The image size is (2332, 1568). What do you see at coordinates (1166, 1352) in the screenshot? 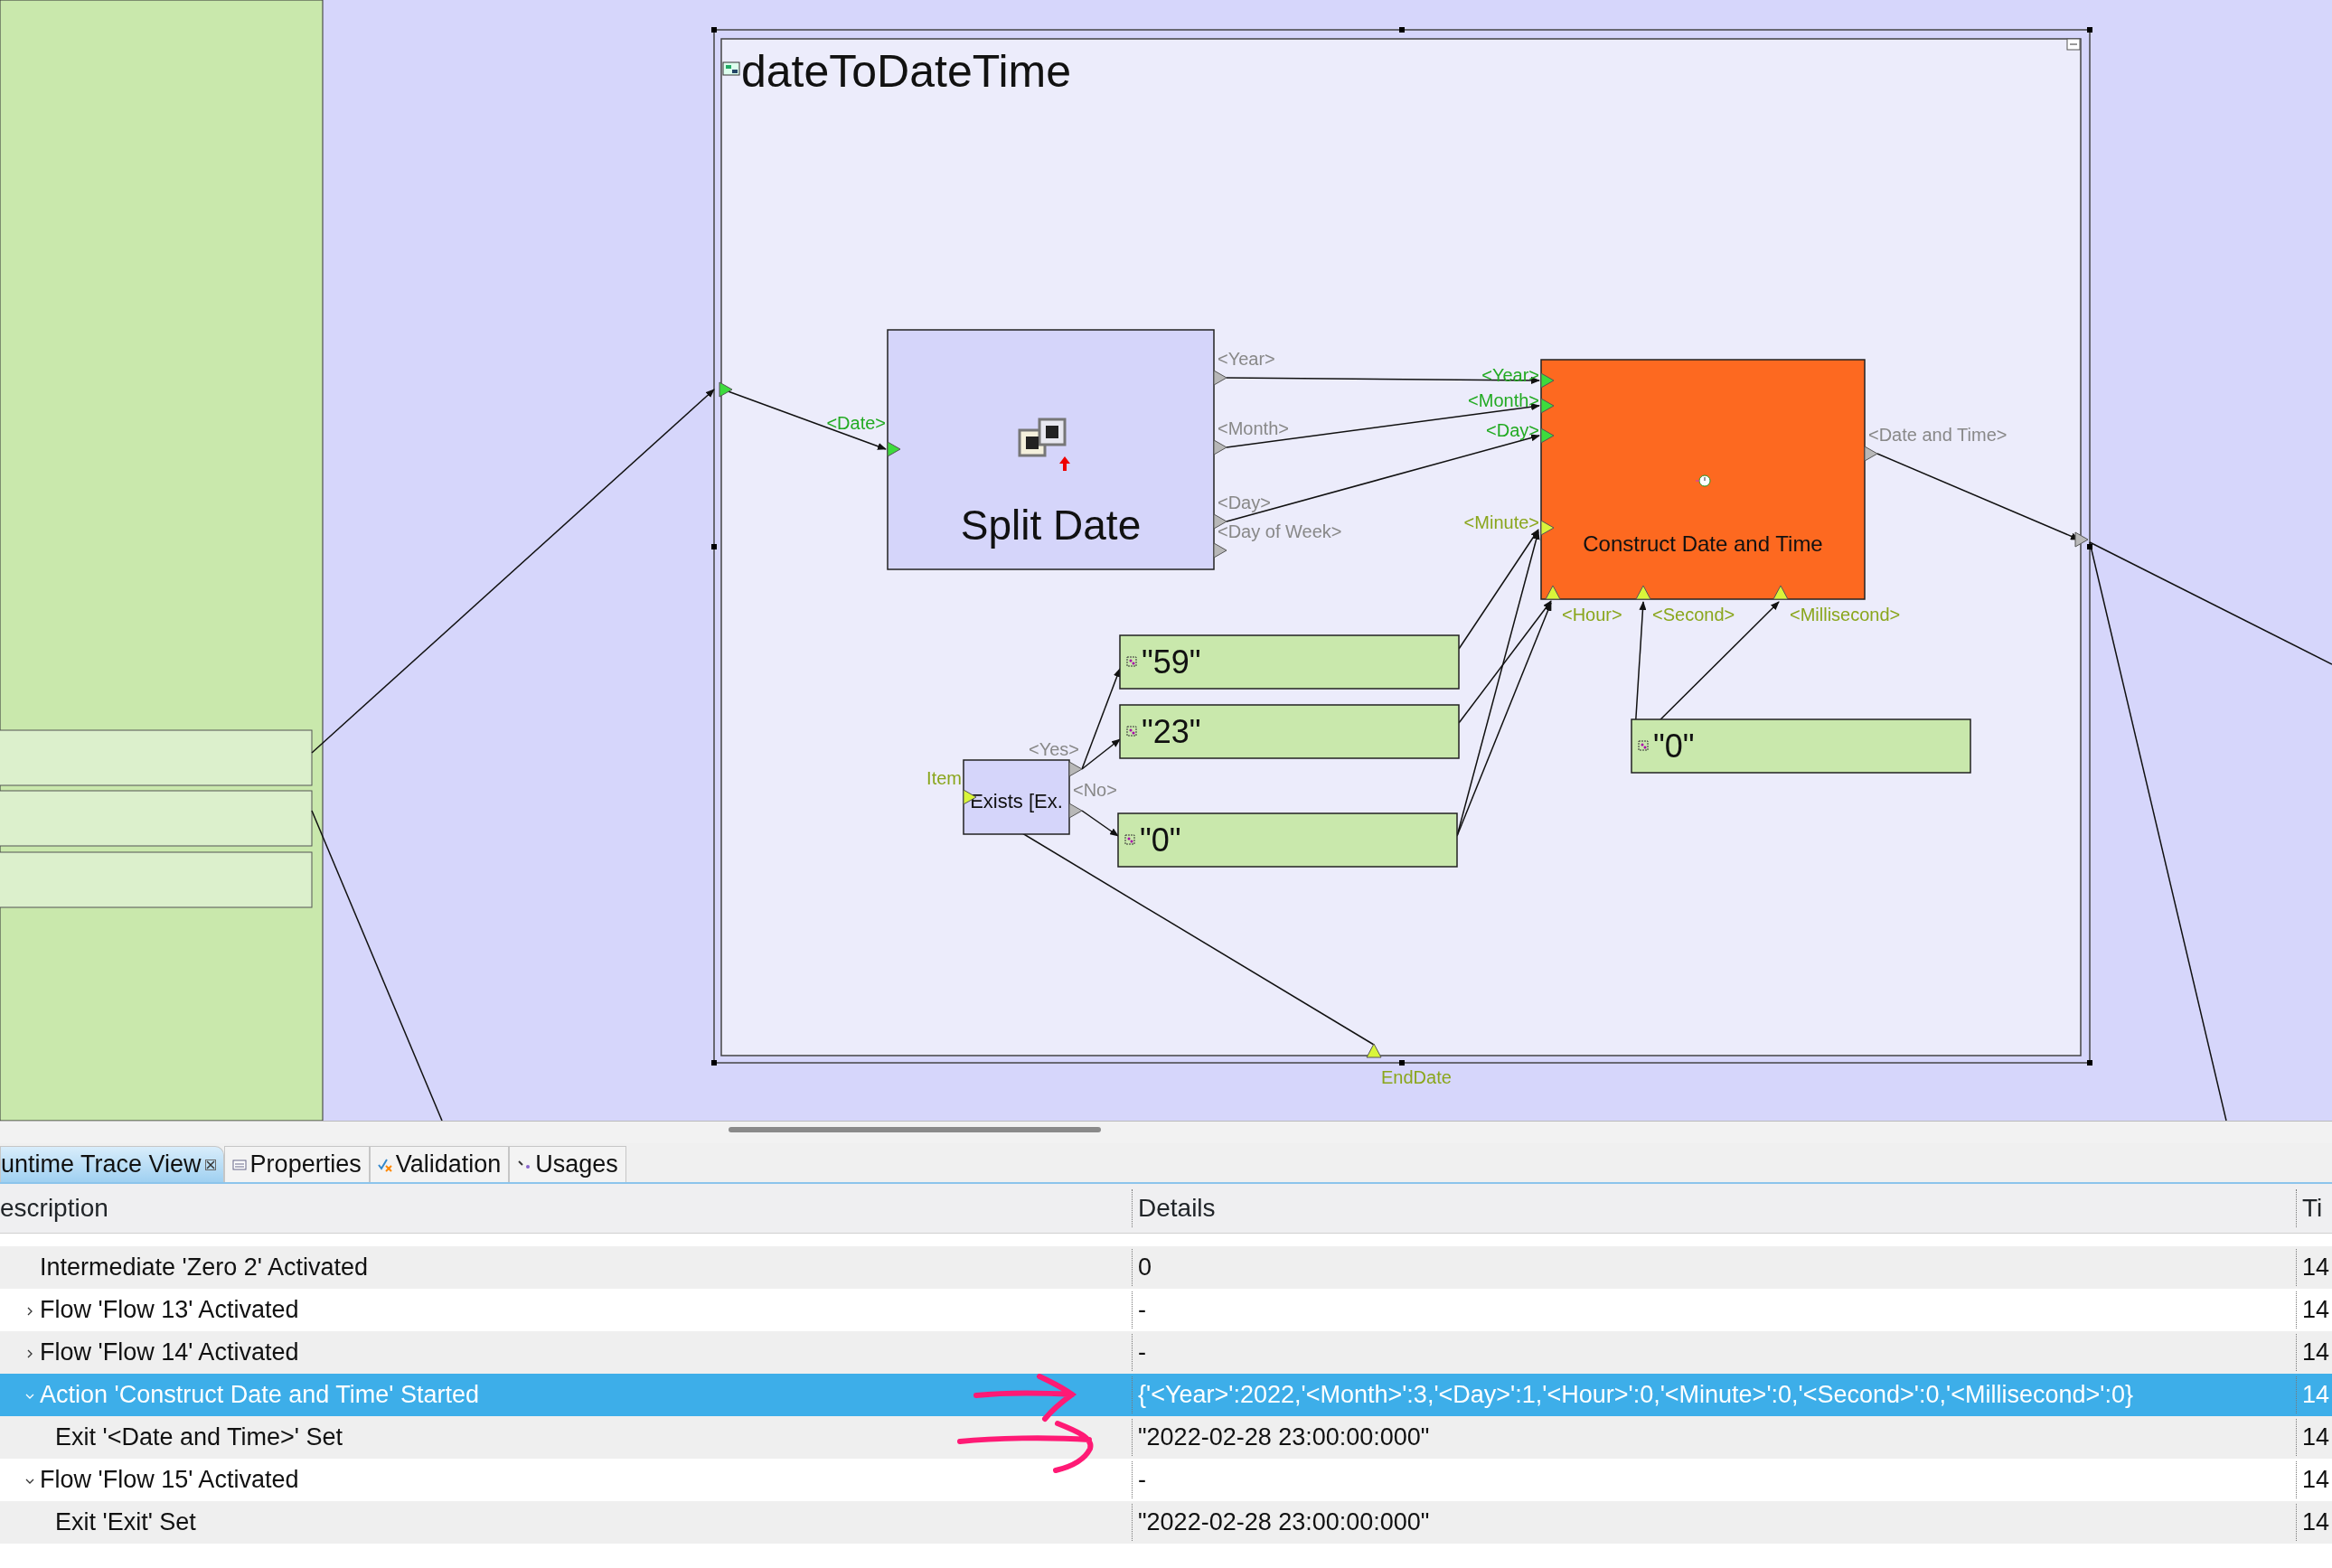
I see `table-row: Flow 'Flow 14' Activated - 14` at bounding box center [1166, 1352].